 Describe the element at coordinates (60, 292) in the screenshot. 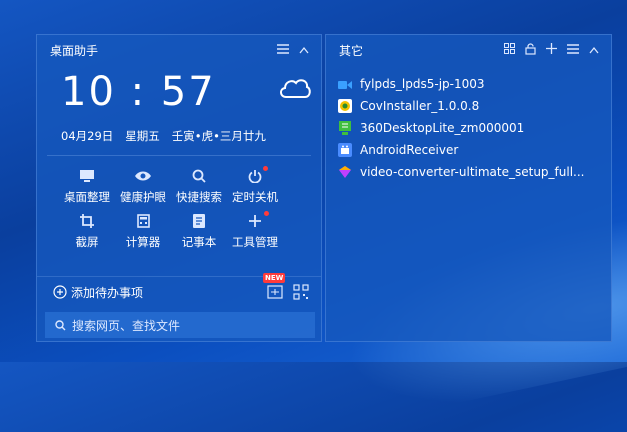

I see `add-circle-icon` at that location.